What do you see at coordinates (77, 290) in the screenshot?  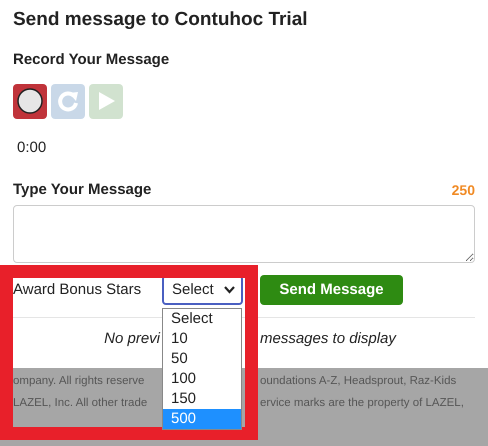 I see `bonus-stars-label: Award Bonus Stars` at bounding box center [77, 290].